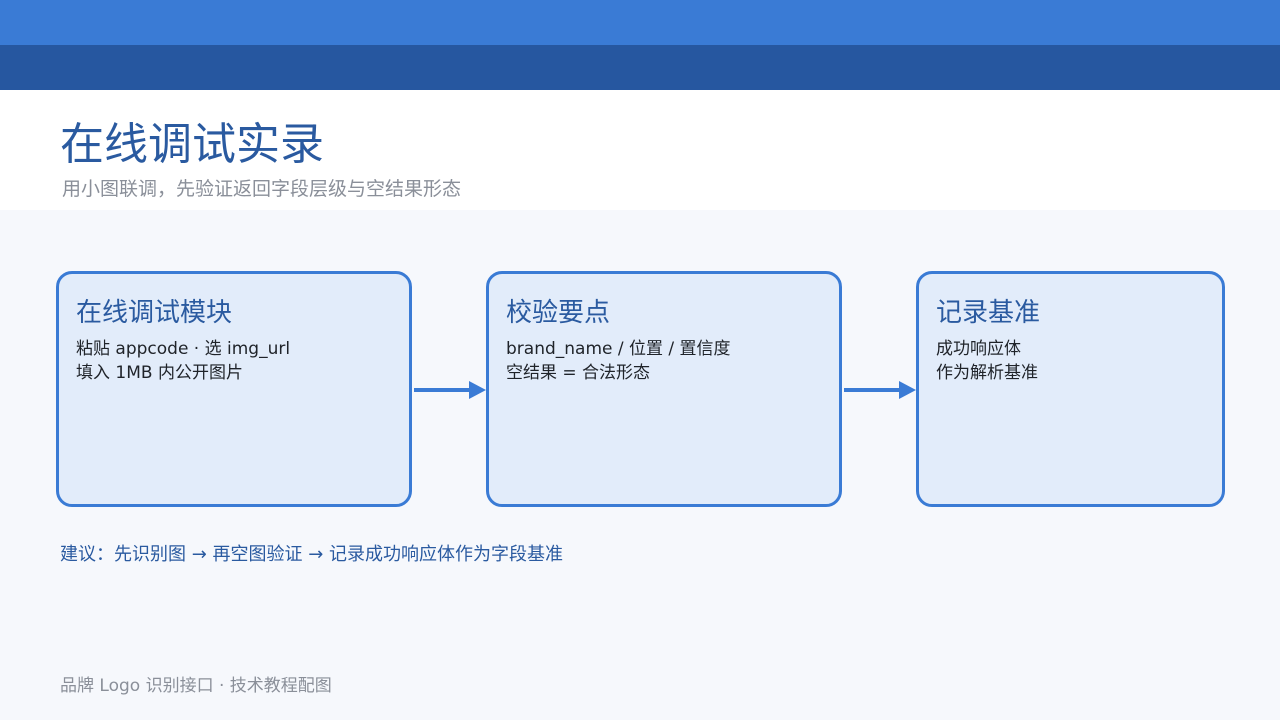 The width and height of the screenshot is (1280, 720). I want to click on page-title: 在线调试实录, so click(192, 144).